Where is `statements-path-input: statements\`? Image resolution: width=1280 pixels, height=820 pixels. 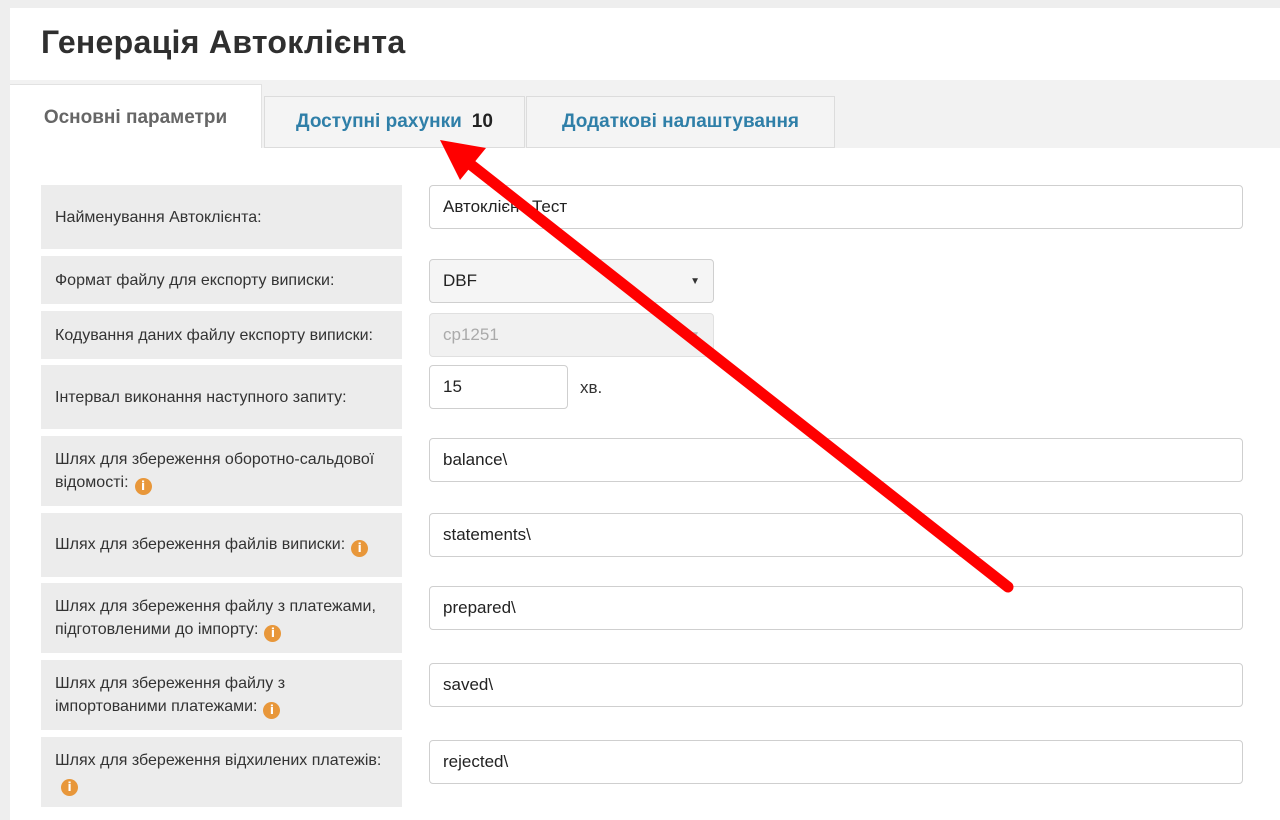 statements-path-input: statements\ is located at coordinates (836, 535).